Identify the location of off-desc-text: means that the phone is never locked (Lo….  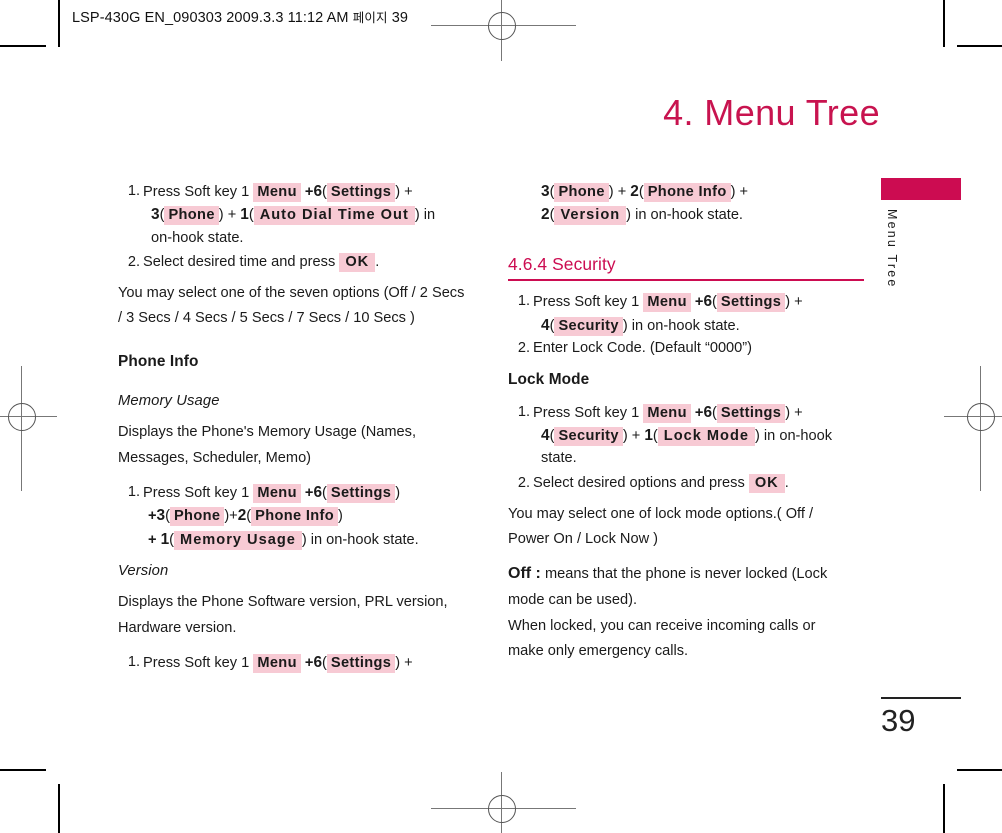
(686, 574).